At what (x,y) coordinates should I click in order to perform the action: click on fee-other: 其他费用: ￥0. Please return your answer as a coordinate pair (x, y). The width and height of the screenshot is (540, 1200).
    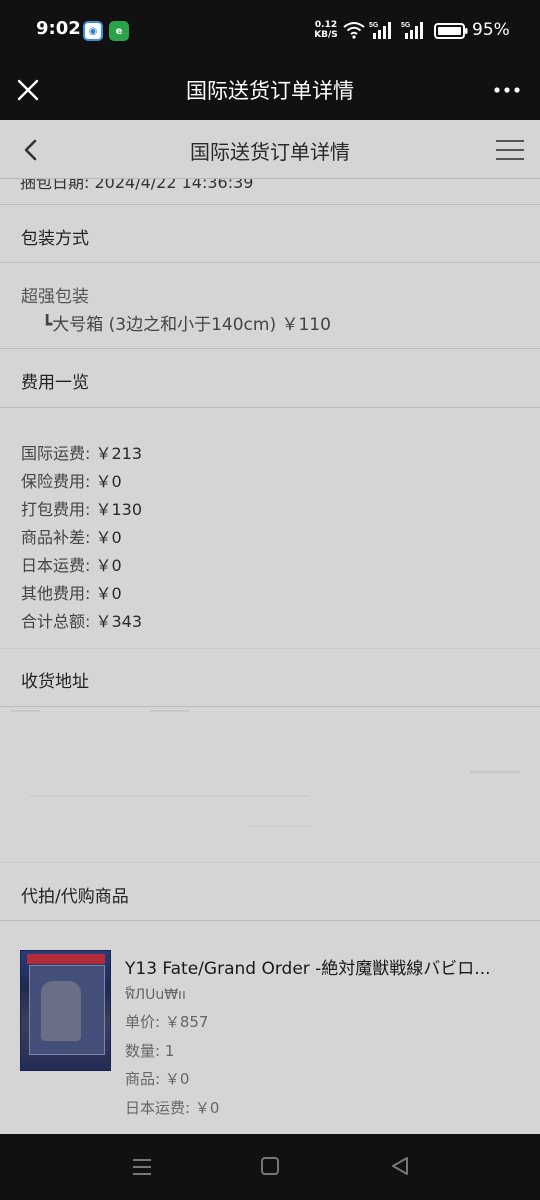
    Looking at the image, I should click on (71, 592).